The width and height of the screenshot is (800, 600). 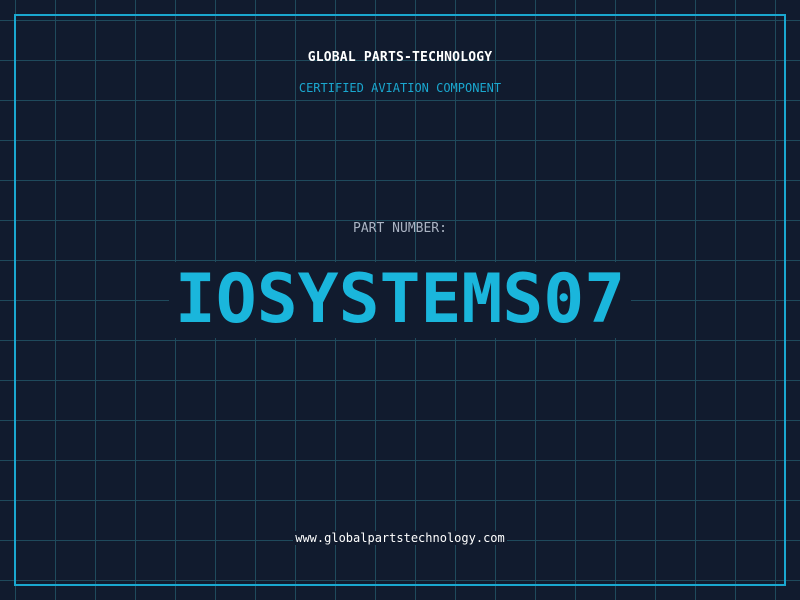 I want to click on part-number-label: PART NUMBER:, so click(x=400, y=228).